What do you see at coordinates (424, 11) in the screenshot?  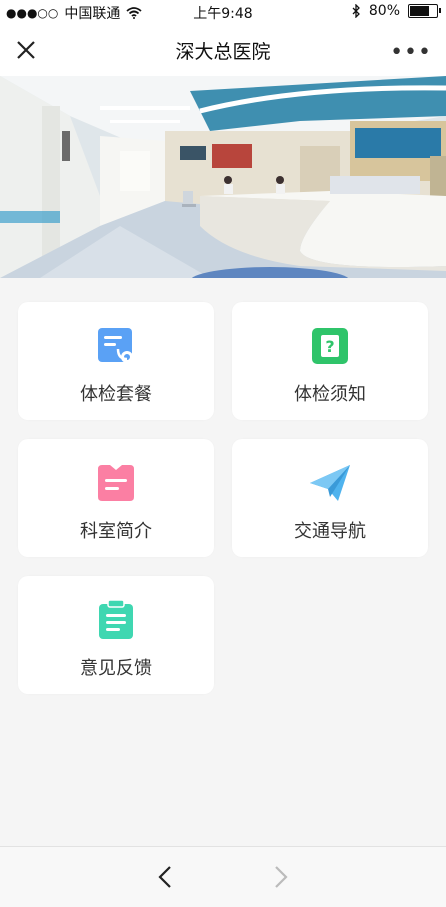 I see `battery-icon` at bounding box center [424, 11].